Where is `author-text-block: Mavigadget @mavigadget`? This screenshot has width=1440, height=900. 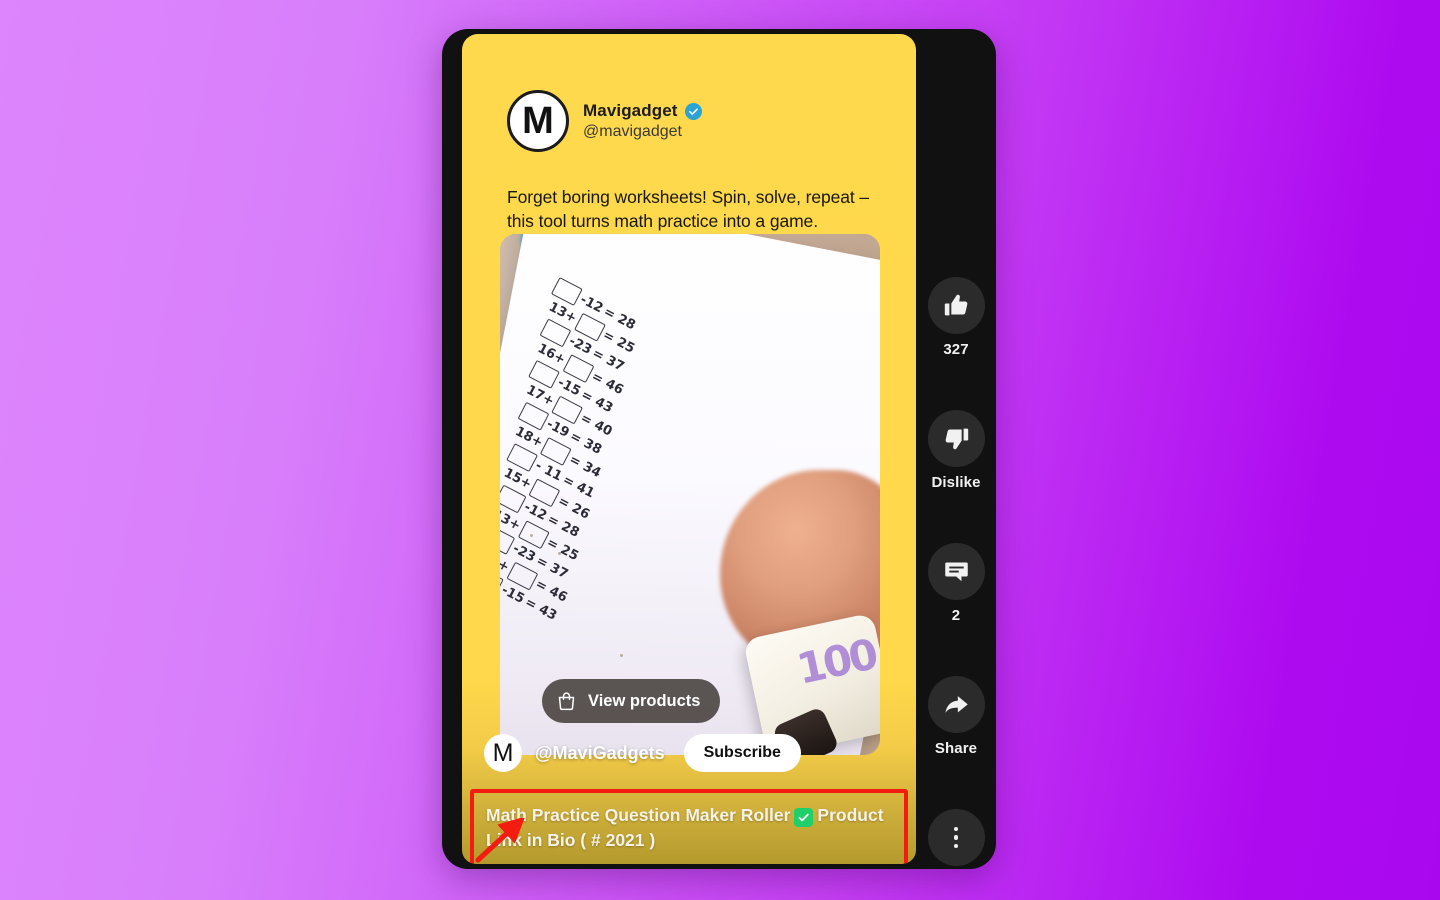 author-text-block: Mavigadget @mavigadget is located at coordinates (642, 121).